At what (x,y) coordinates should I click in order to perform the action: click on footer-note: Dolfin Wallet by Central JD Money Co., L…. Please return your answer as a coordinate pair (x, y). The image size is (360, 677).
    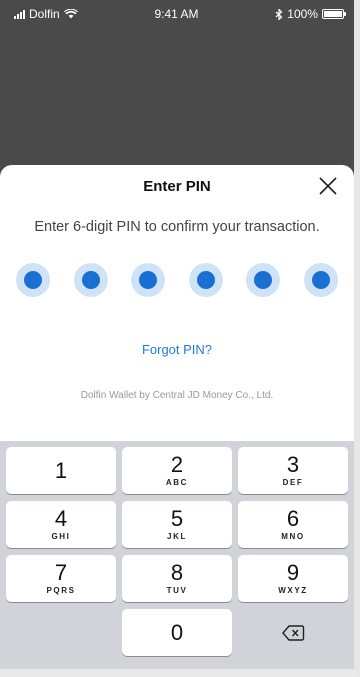
    Looking at the image, I should click on (177, 395).